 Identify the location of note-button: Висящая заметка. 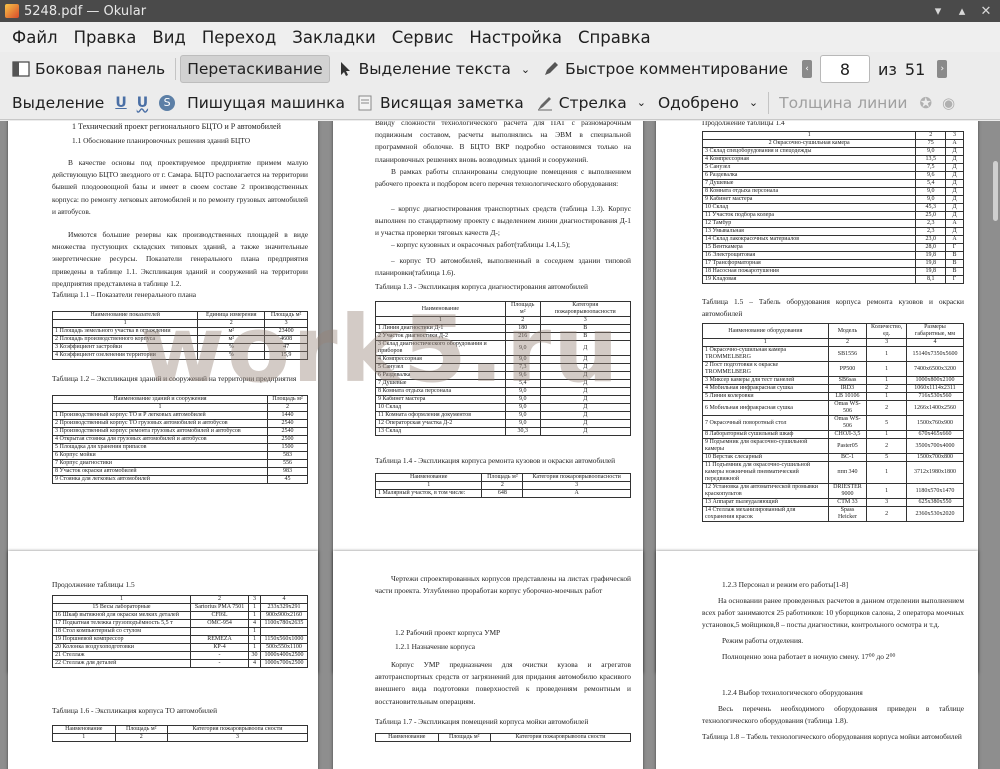
(440, 103).